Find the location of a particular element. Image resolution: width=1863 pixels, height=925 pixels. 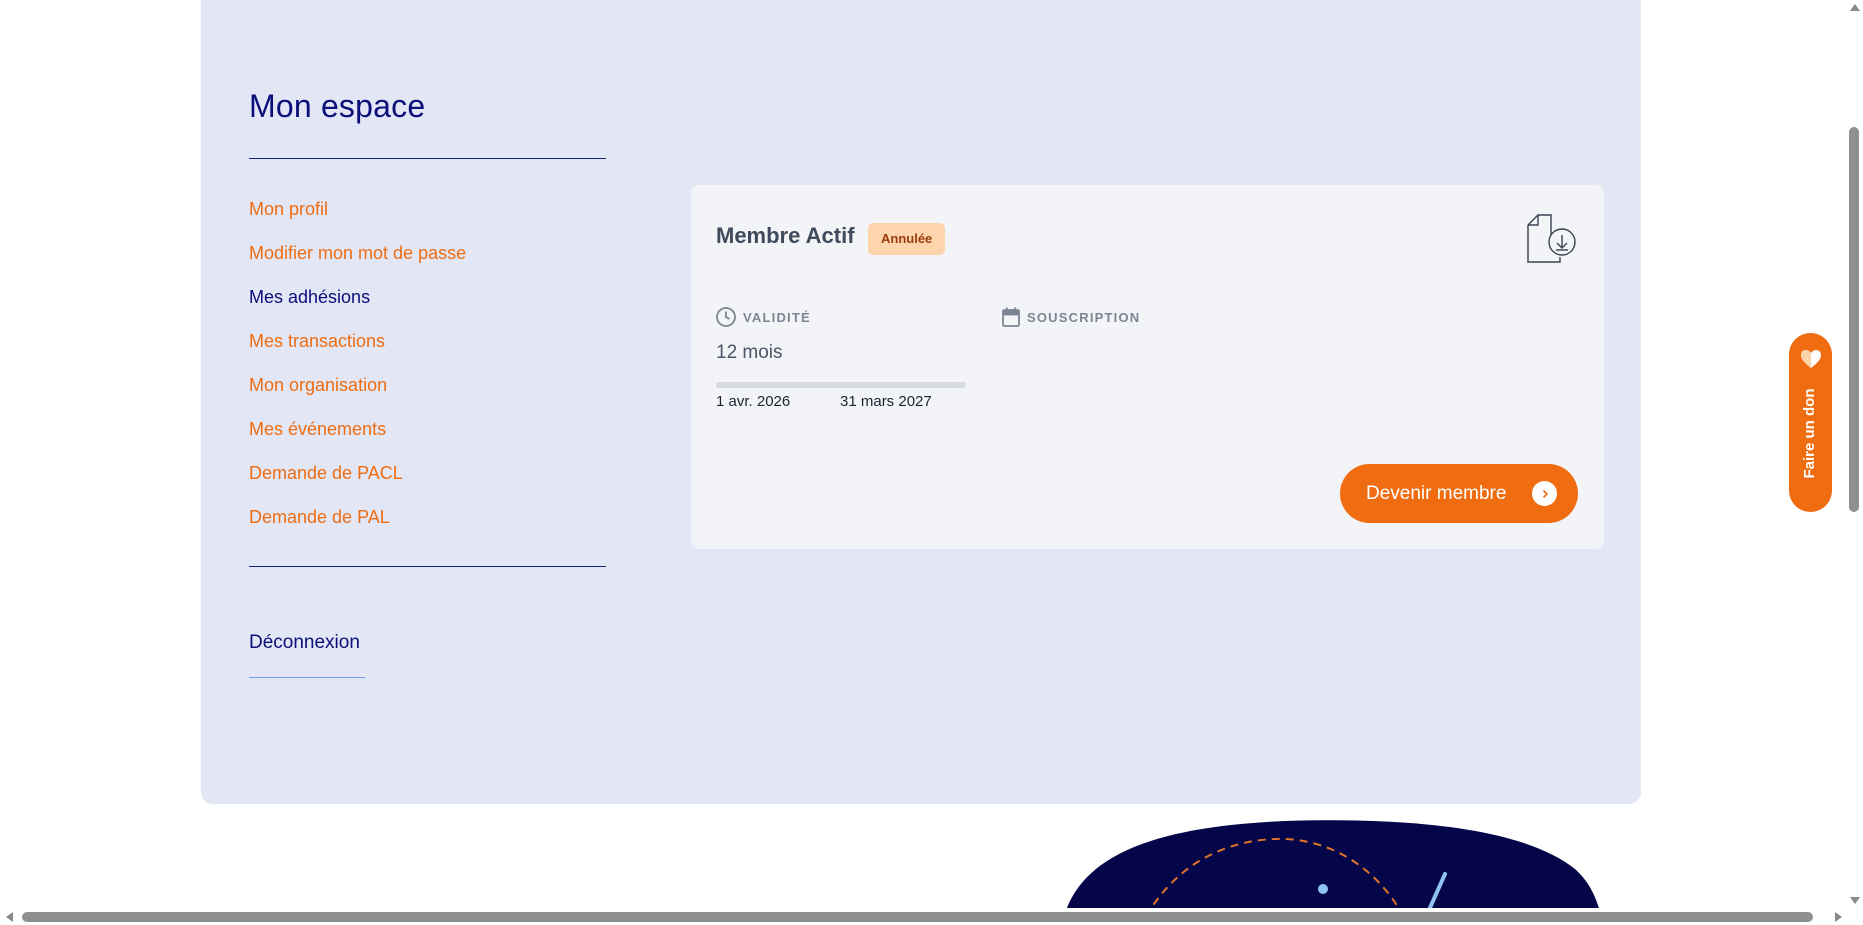

sidebar-item-mes-transactions: Mes transactions is located at coordinates (357, 350).